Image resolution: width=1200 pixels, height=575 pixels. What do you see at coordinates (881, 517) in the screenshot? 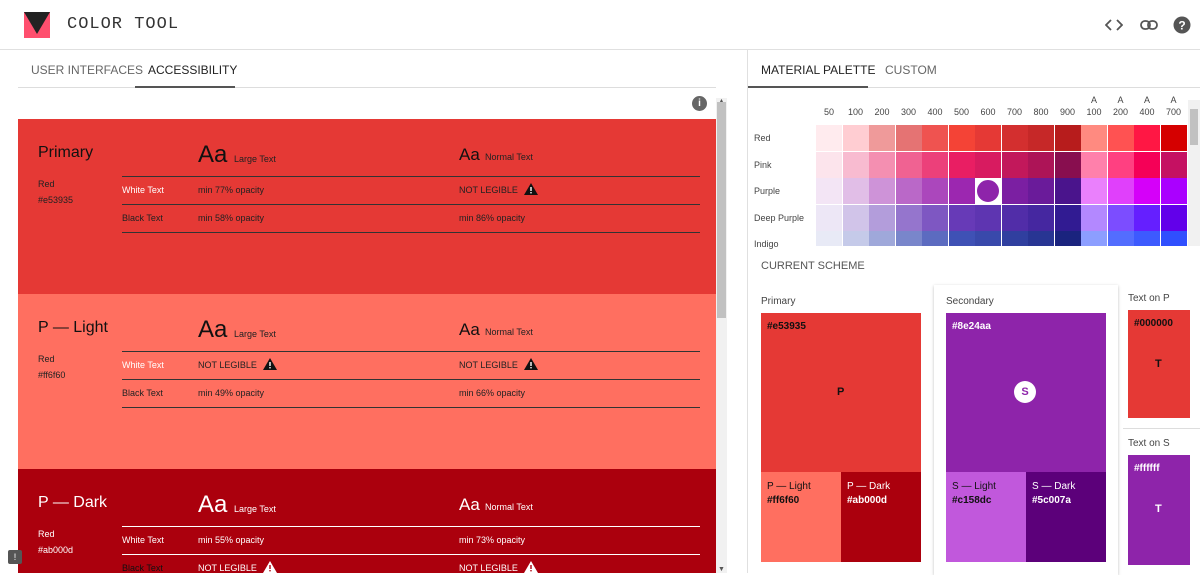
I see `primary-dark-swatch: P — Dark #ab000d` at bounding box center [881, 517].